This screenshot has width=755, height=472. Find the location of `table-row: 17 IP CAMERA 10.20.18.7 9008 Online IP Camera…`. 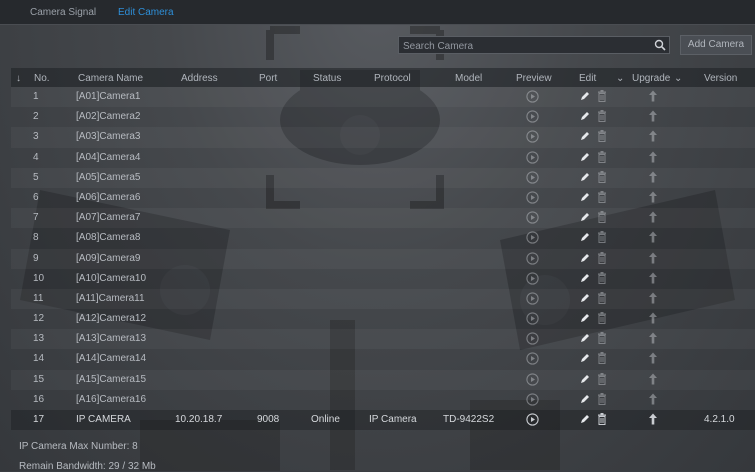

table-row: 17 IP CAMERA 10.20.18.7 9008 Online IP Camera… is located at coordinates (383, 420).